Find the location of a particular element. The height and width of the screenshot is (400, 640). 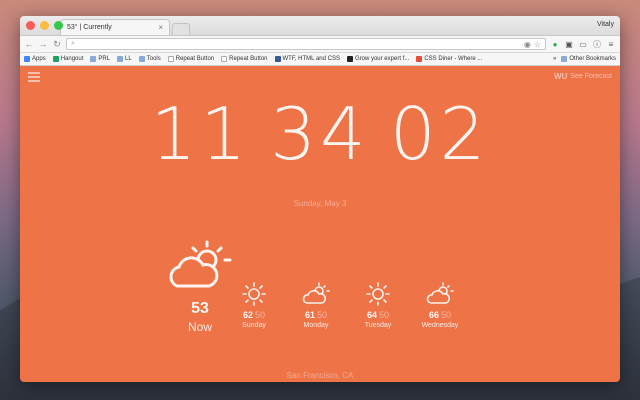

bookmark-item: Apps is located at coordinates (35, 59).